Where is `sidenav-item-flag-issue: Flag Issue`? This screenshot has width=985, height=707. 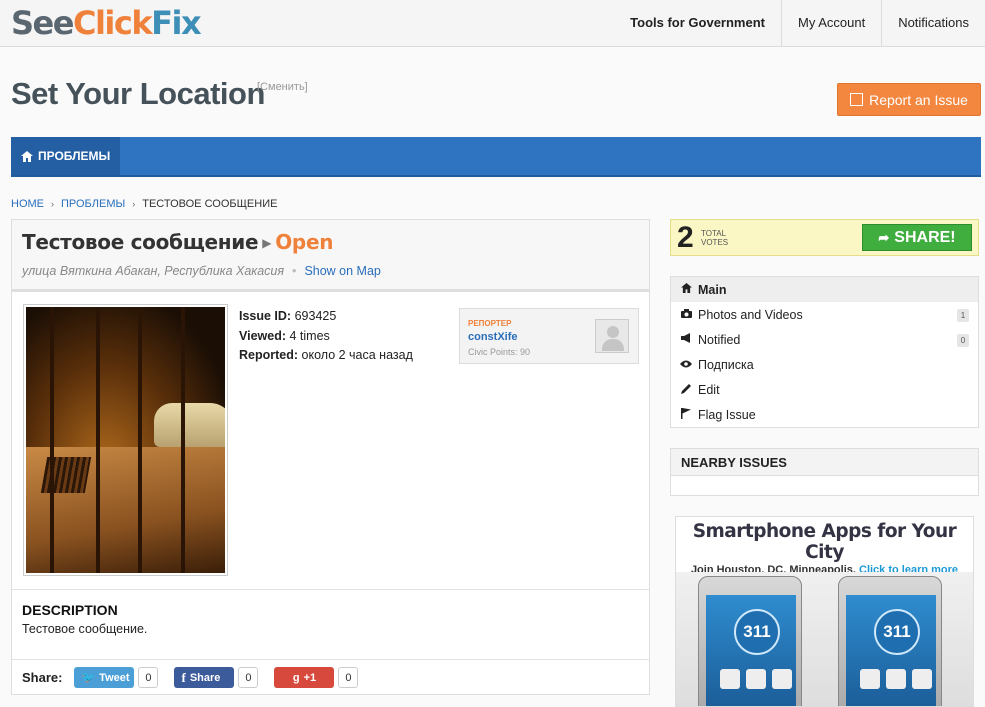 sidenav-item-flag-issue: Flag Issue is located at coordinates (824, 414).